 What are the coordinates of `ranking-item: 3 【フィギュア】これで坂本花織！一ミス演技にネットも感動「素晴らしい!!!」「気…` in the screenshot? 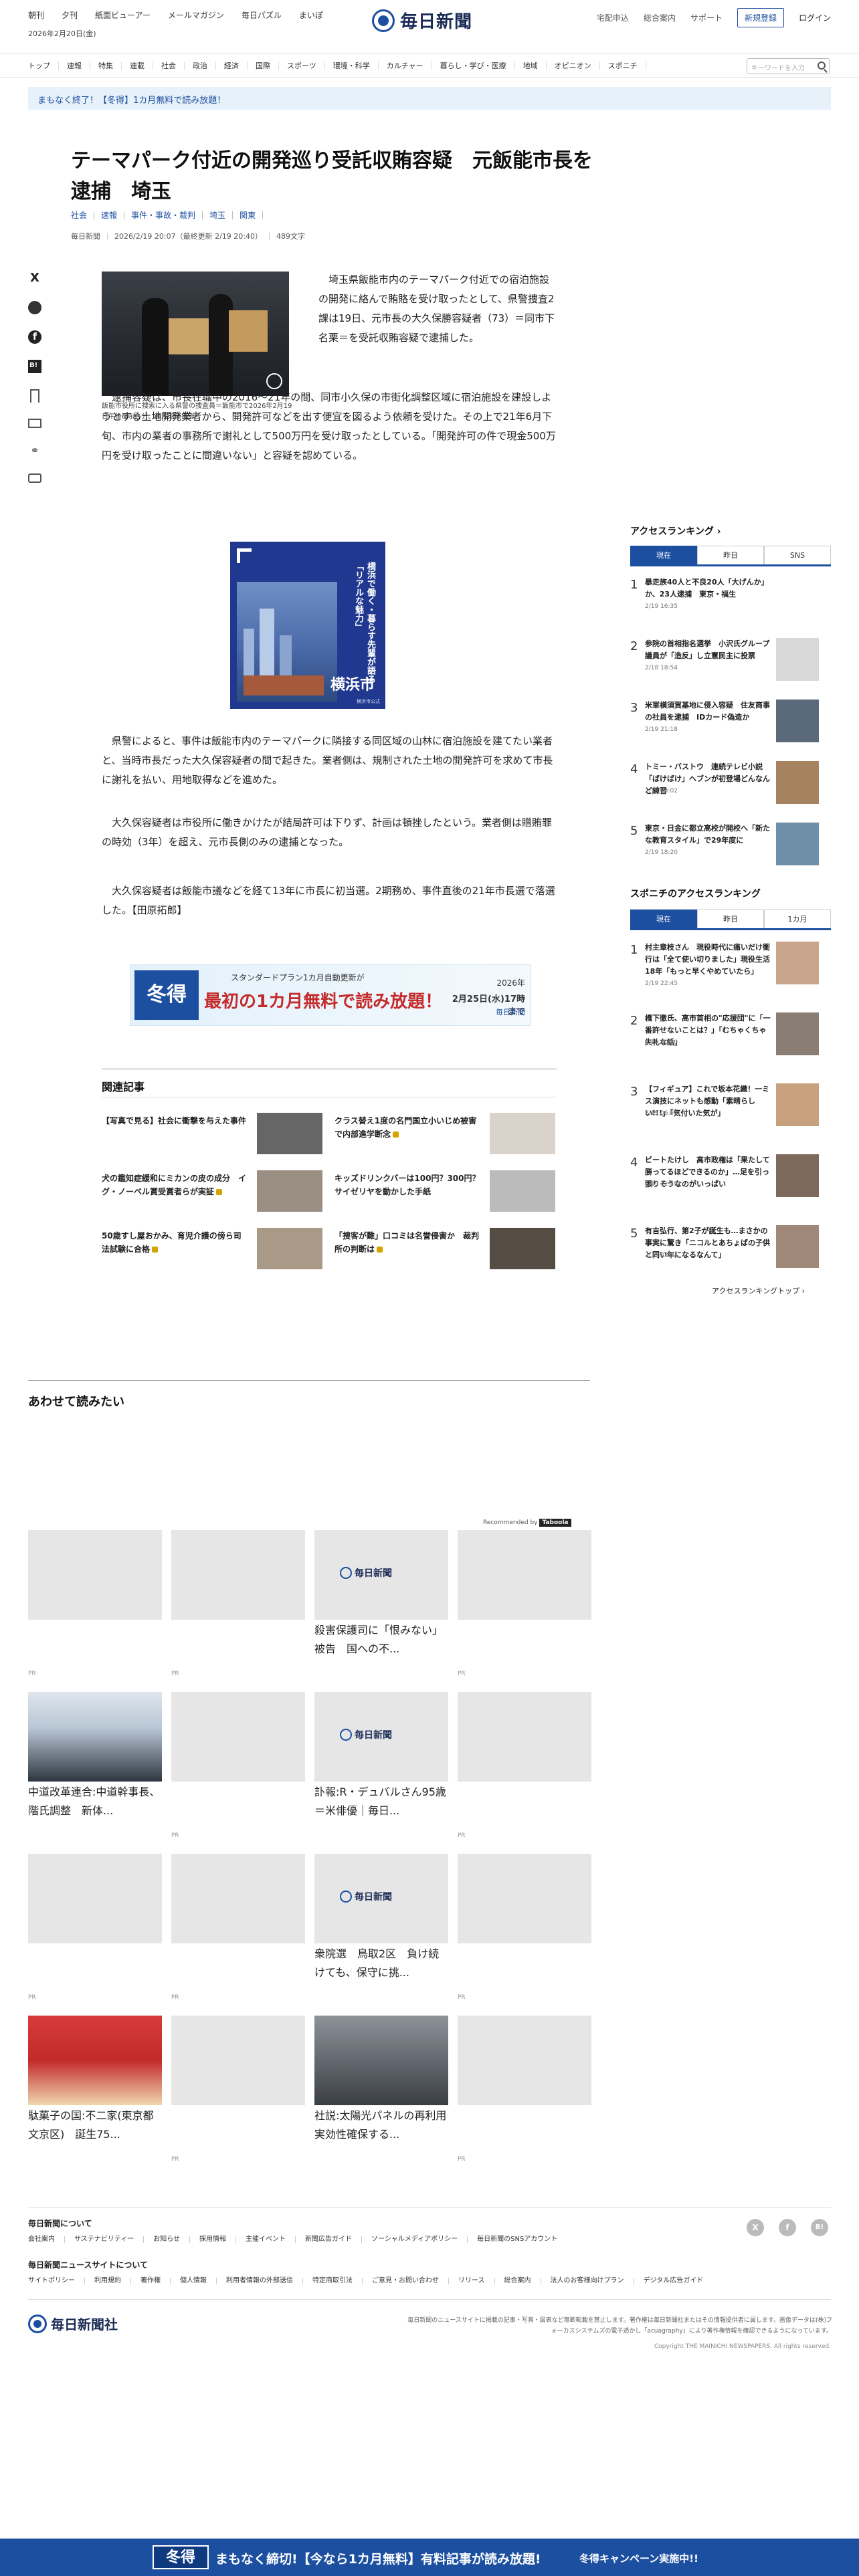 It's located at (730, 1114).